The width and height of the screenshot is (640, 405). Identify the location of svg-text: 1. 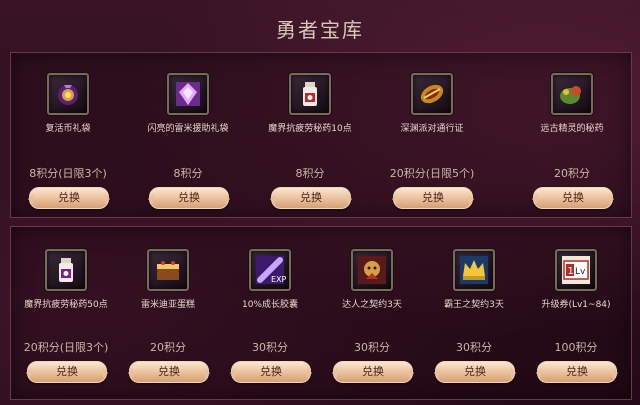
(571, 271).